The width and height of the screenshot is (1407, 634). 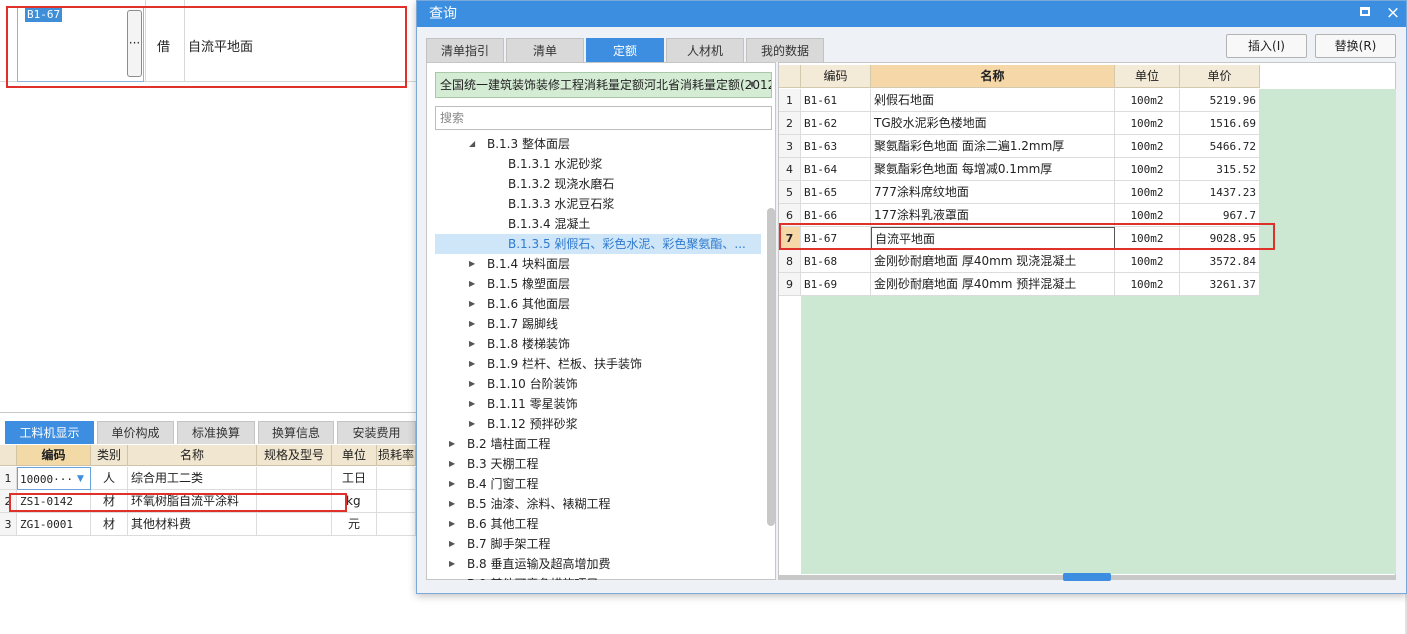 What do you see at coordinates (993, 284) in the screenshot?
I see `row-name: 金刚砂耐磨地面 厚40mm 预拌混凝土` at bounding box center [993, 284].